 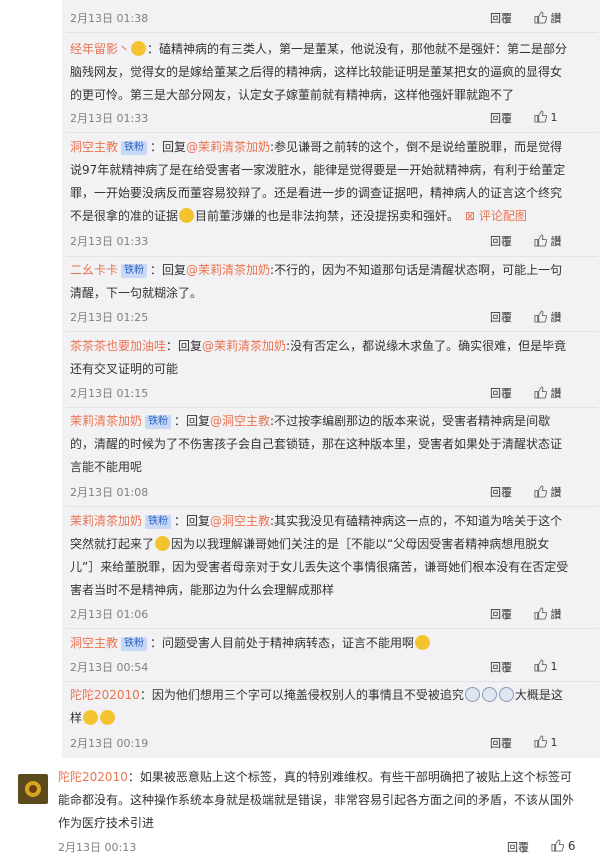 I want to click on like-button: 6, so click(x=563, y=846).